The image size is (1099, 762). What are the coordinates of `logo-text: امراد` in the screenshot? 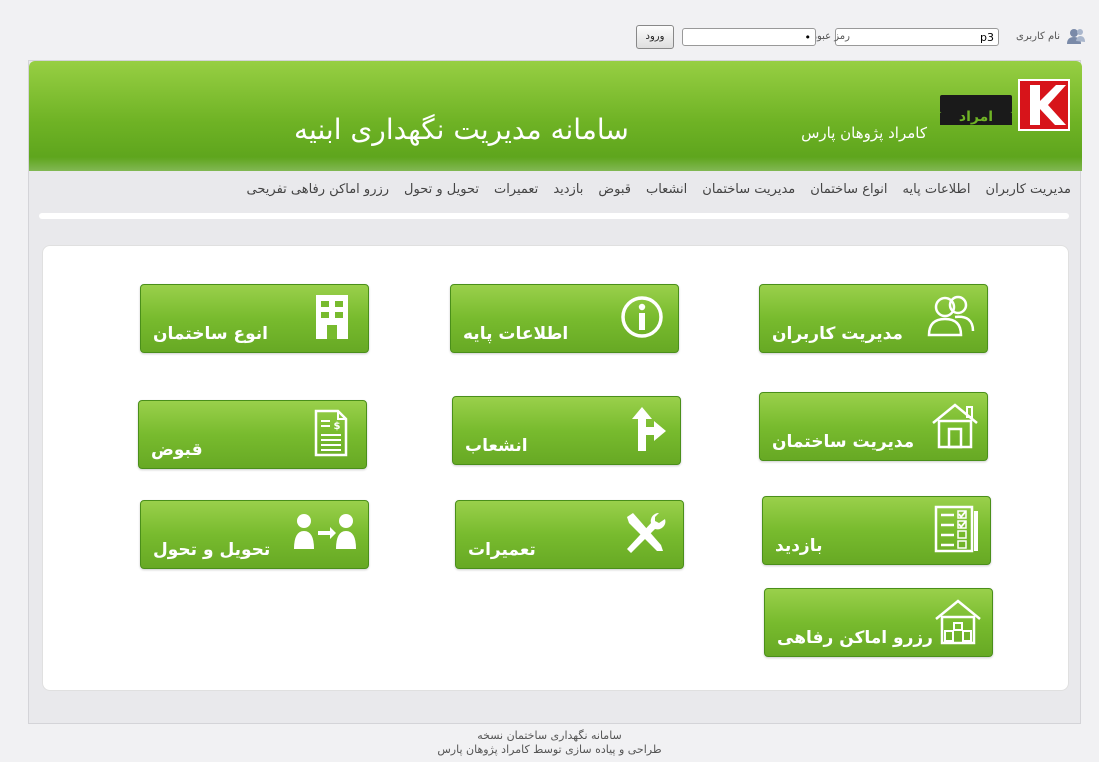 It's located at (976, 117).